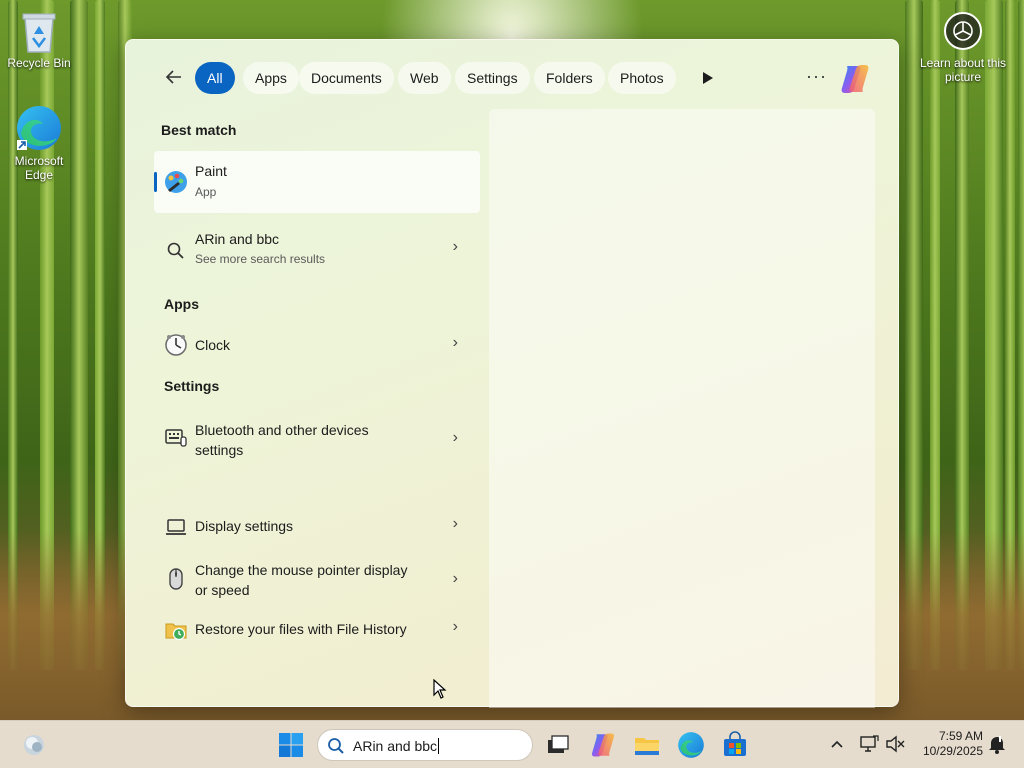 The width and height of the screenshot is (1024, 768). Describe the element at coordinates (39, 168) in the screenshot. I see `desktop-icon-label: Microsoft Edge` at that location.